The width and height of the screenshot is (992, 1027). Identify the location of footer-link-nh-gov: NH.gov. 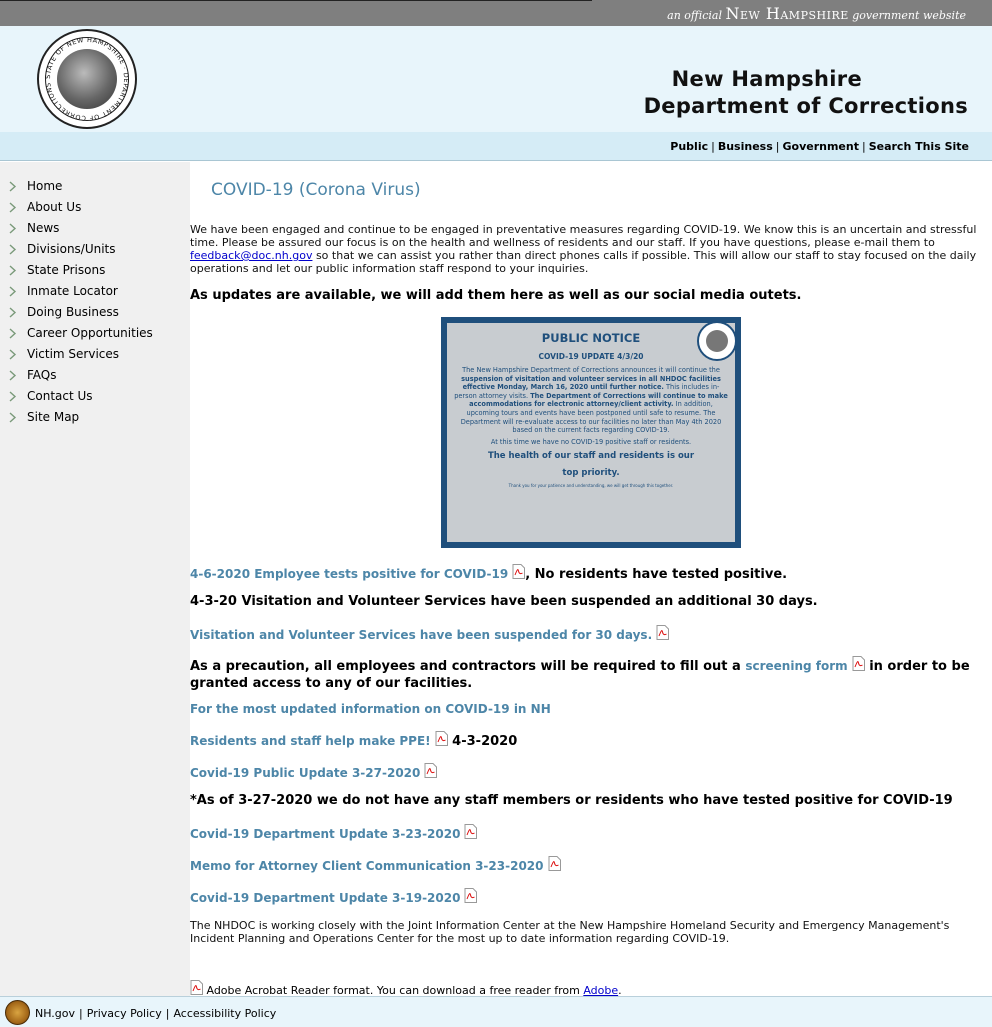
(55, 1013).